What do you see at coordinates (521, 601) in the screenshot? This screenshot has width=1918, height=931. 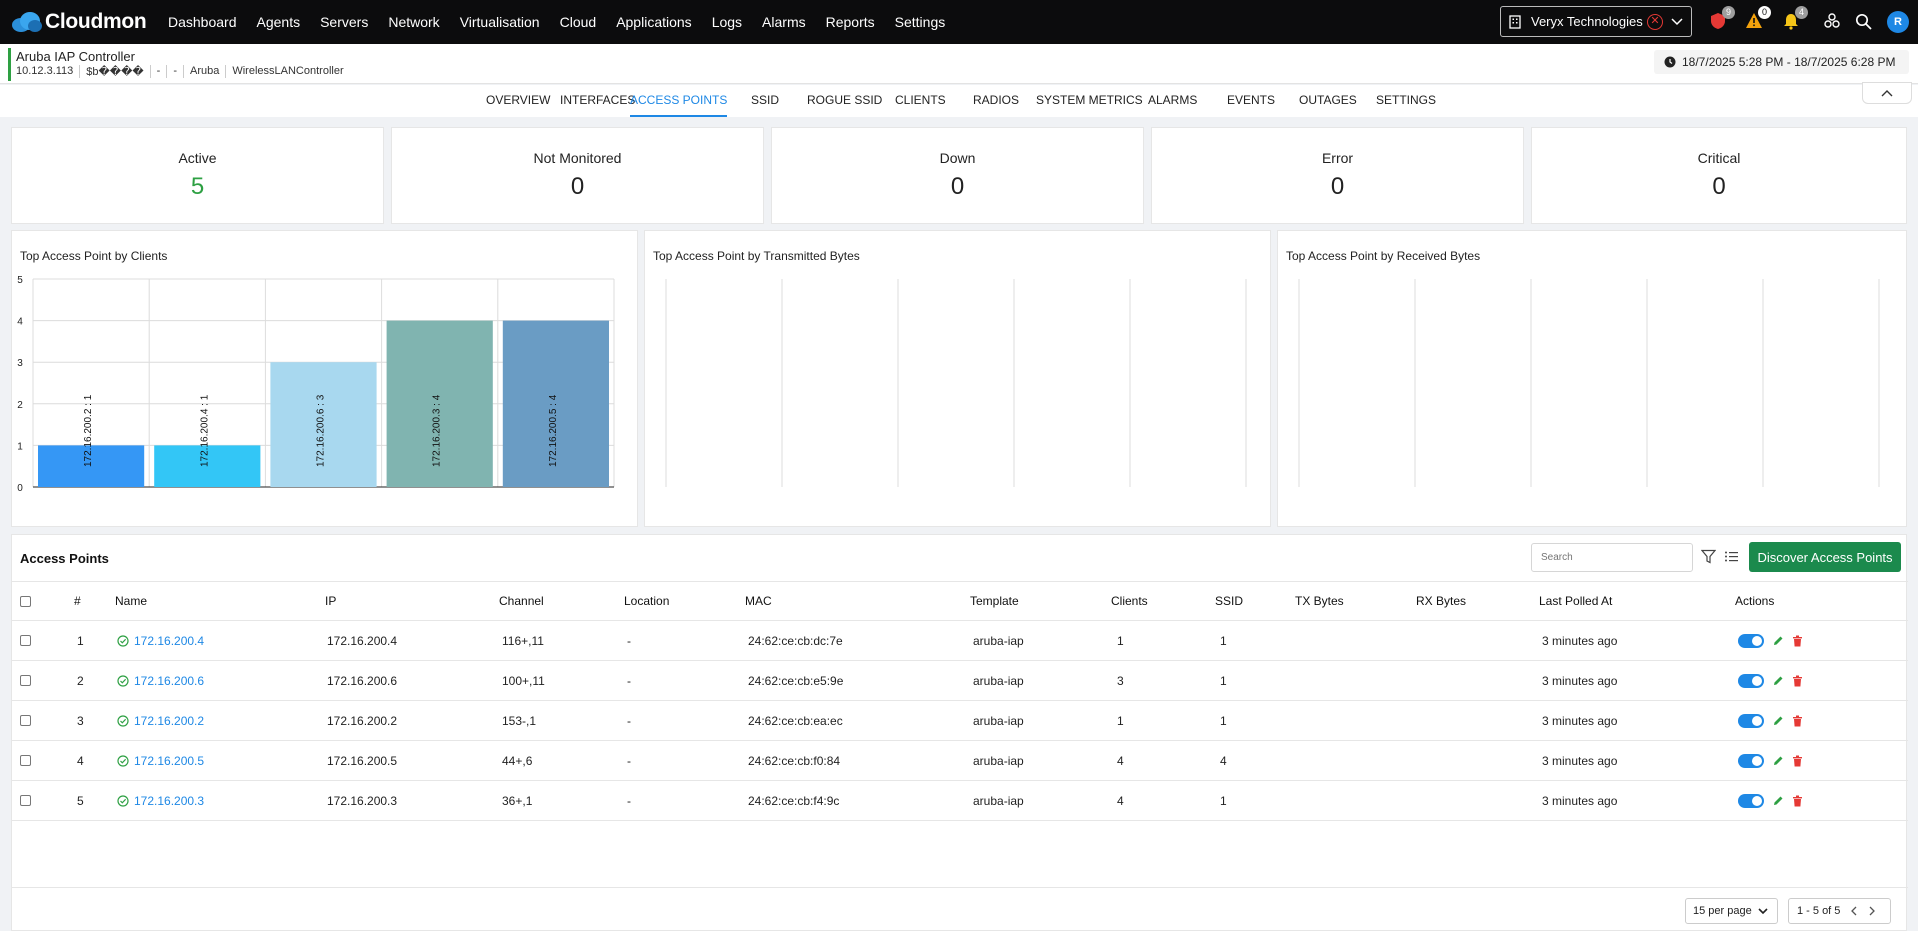 I see `col-channel: Channel` at bounding box center [521, 601].